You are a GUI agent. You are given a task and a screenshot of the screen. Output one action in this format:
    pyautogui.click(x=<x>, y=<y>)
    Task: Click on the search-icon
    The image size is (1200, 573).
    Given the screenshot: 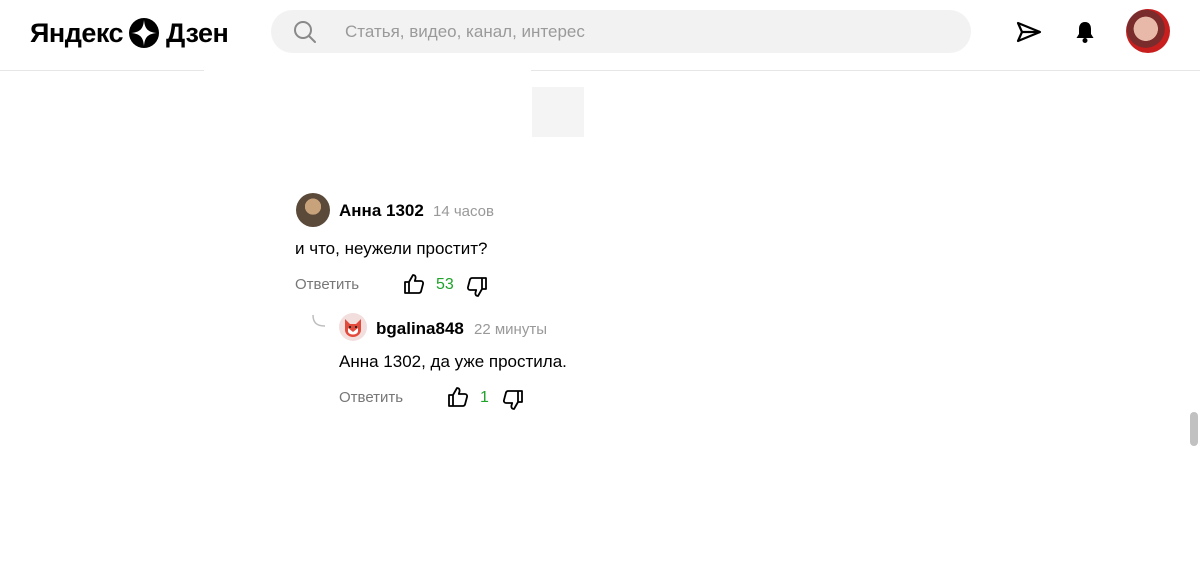 What is the action you would take?
    pyautogui.click(x=305, y=32)
    